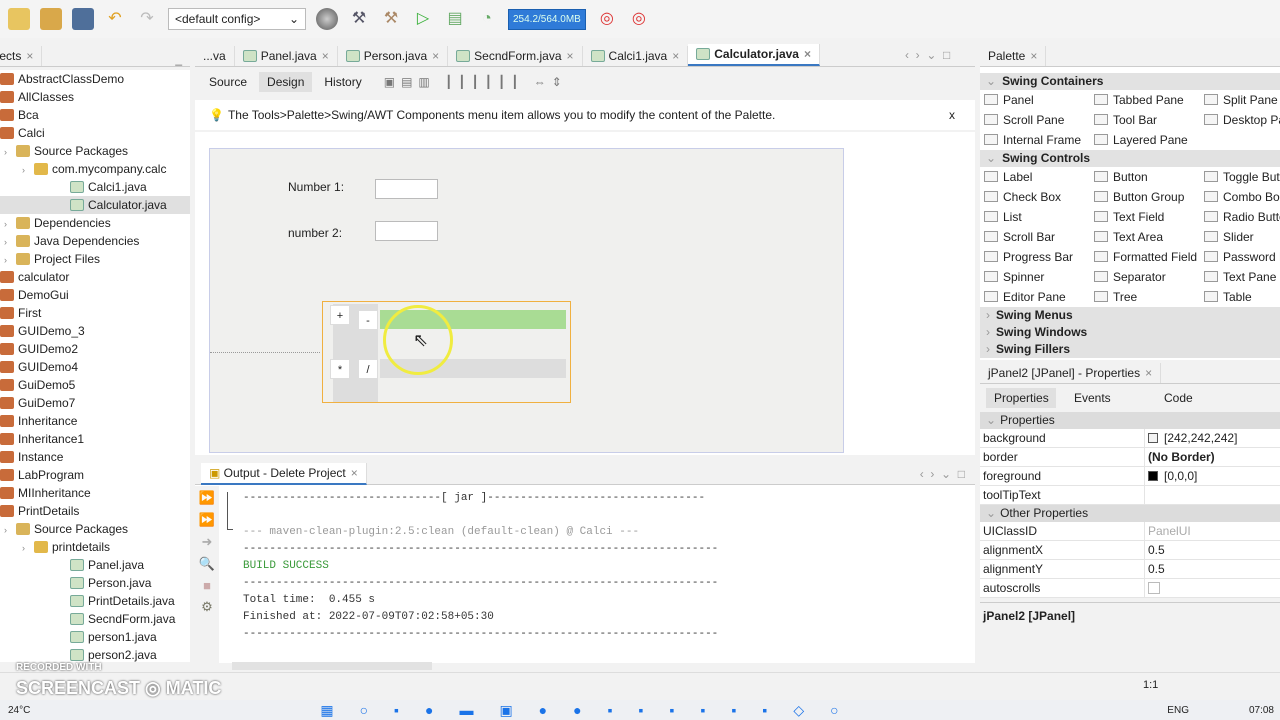  I want to click on palette-item: Radio Button, so click(1240, 217).